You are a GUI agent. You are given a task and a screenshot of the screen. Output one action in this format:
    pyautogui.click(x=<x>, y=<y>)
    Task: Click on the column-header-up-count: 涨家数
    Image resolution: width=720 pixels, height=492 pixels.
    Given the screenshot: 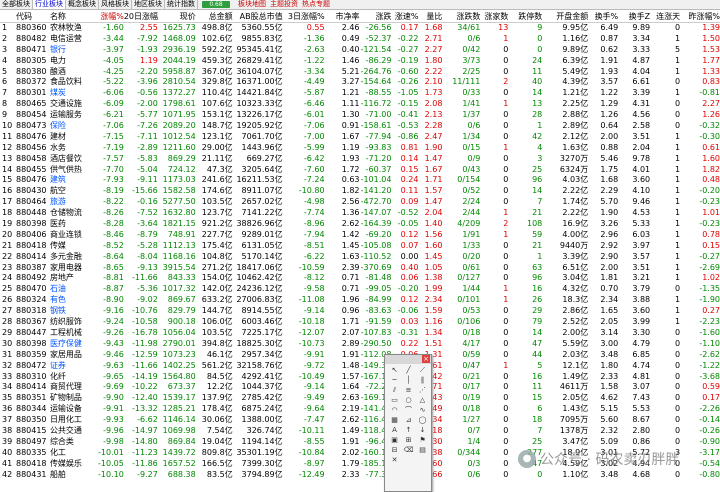 What is the action you would take?
    pyautogui.click(x=494, y=16)
    